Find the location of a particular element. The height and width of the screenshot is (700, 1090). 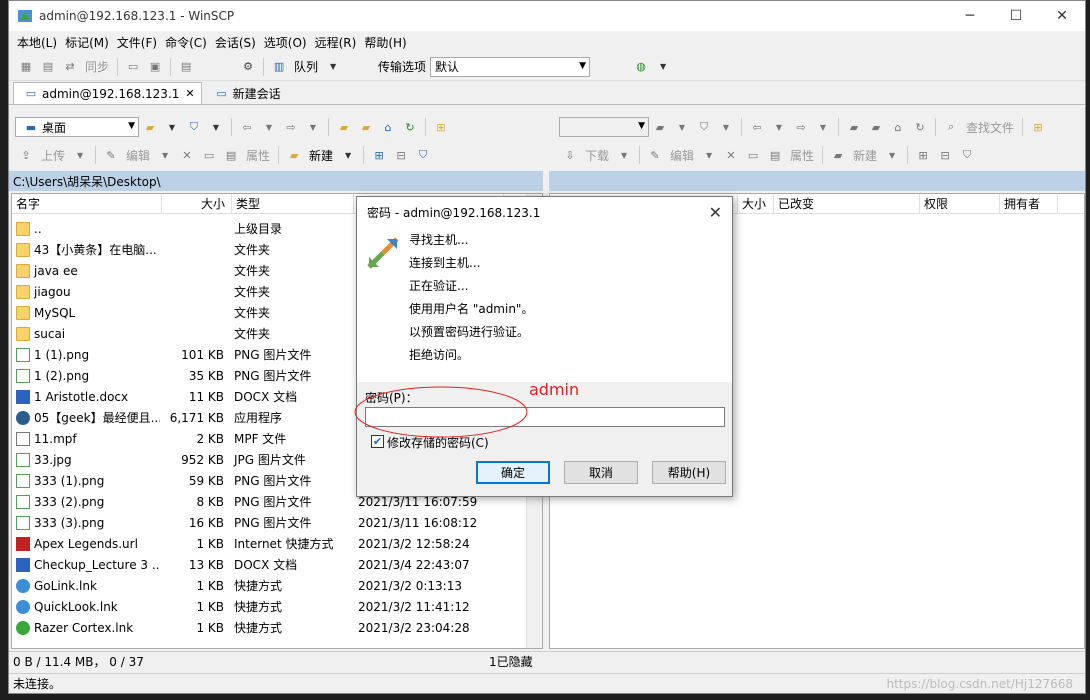

compare-icon: ▦ is located at coordinates (26, 67).